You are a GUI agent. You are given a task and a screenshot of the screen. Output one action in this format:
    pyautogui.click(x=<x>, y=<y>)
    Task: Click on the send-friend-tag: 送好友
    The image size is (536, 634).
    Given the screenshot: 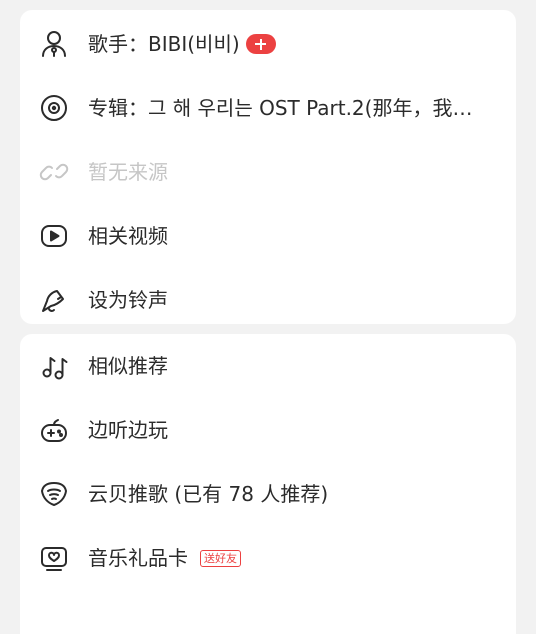 What is the action you would take?
    pyautogui.click(x=220, y=558)
    